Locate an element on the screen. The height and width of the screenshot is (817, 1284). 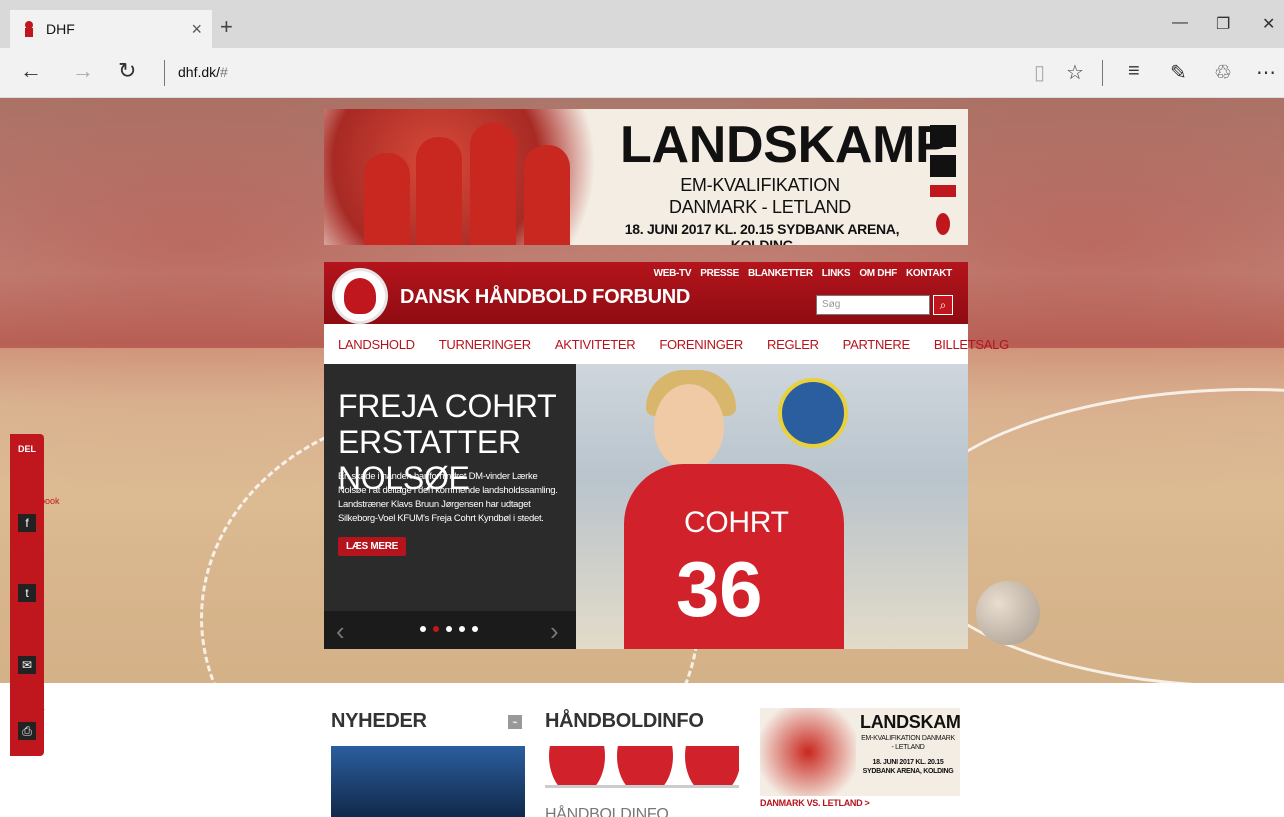
web-note-icon: ✎ is located at coordinates (1178, 72).